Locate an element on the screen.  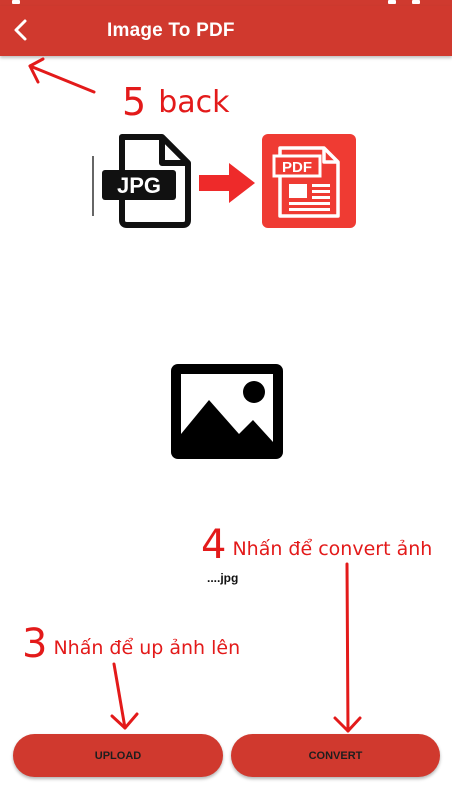
upload-annotation-arrow is located at coordinates (124, 696).